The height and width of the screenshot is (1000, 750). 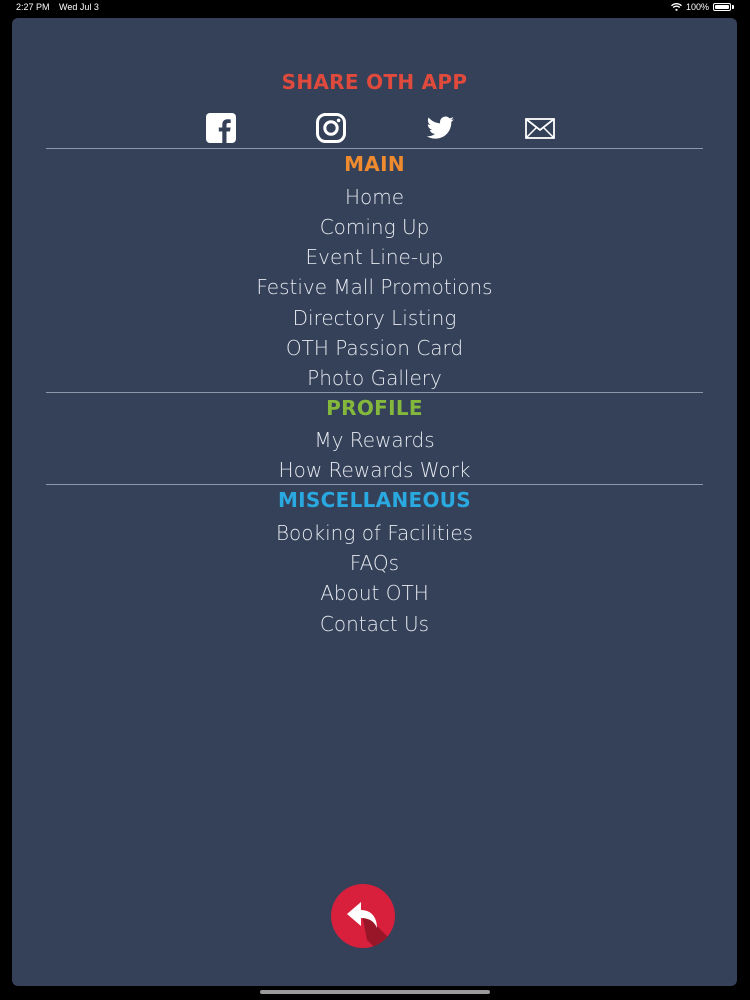 I want to click on battery-cap, so click(x=733, y=7).